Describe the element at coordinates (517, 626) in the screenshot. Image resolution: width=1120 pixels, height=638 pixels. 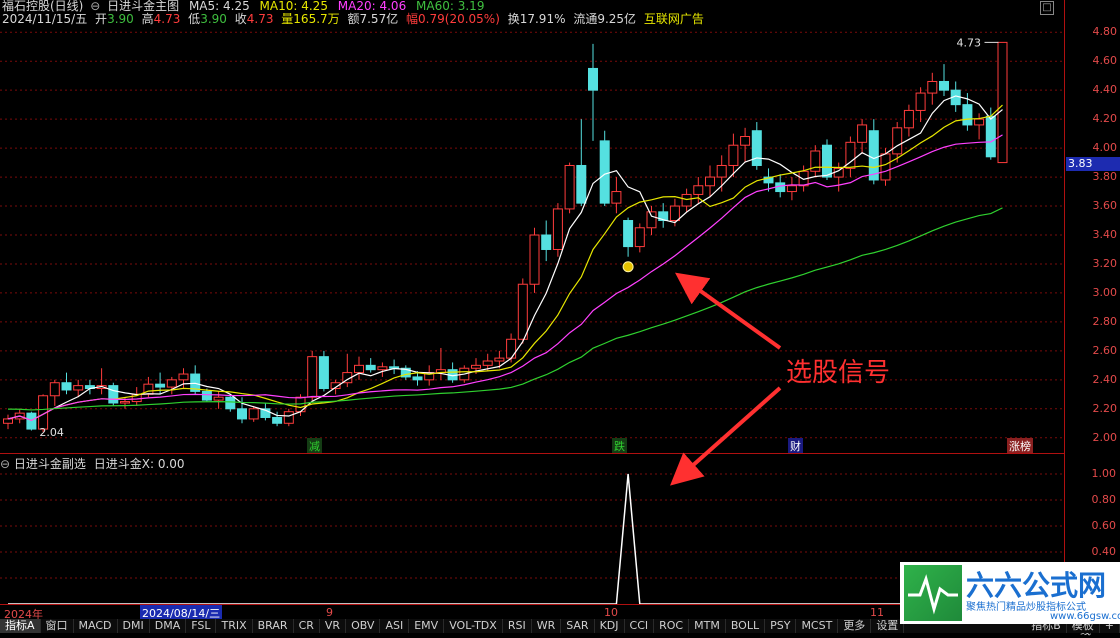
I see `tab-14: RSI` at that location.